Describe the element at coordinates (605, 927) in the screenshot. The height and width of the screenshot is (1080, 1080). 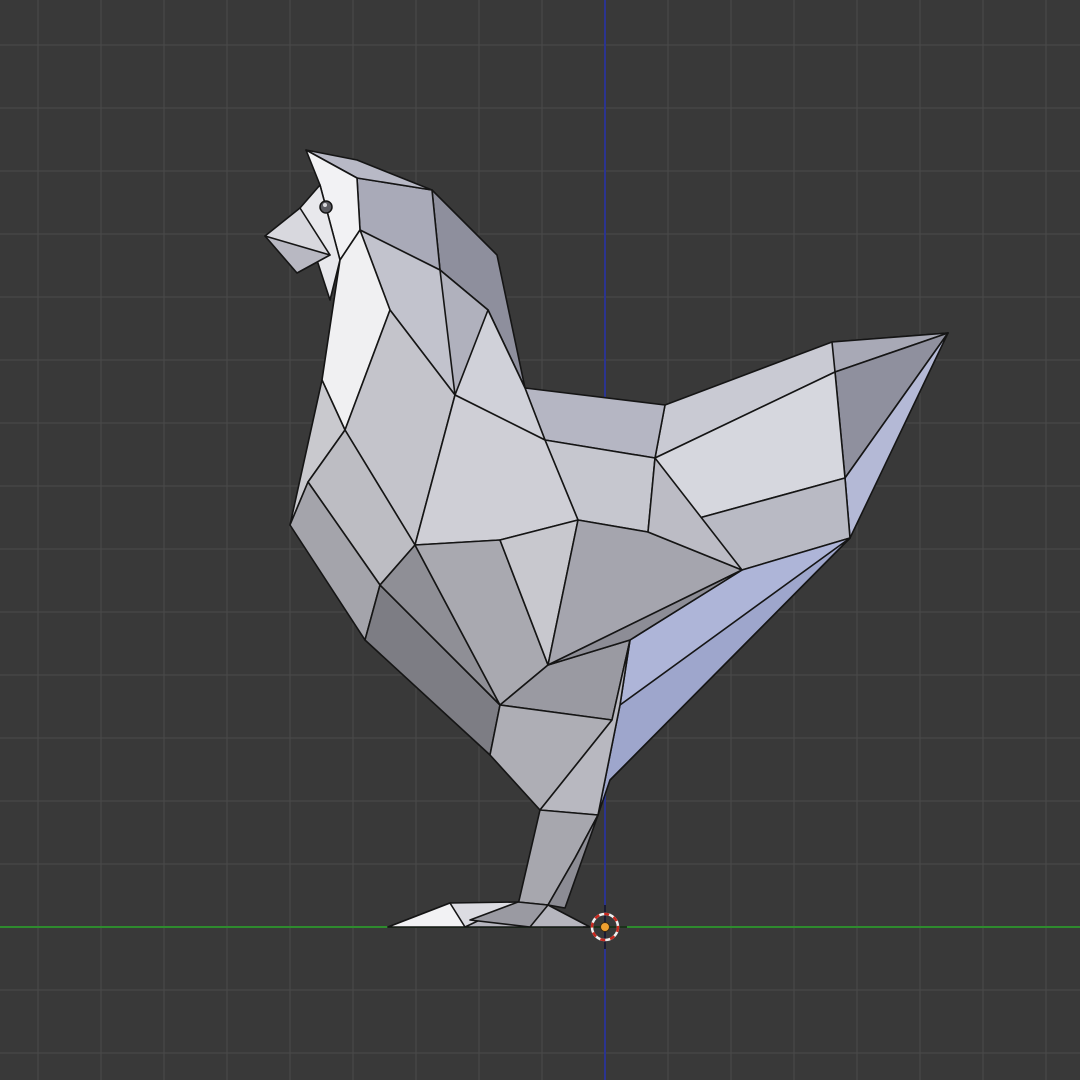
I see `object-origin-dot` at that location.